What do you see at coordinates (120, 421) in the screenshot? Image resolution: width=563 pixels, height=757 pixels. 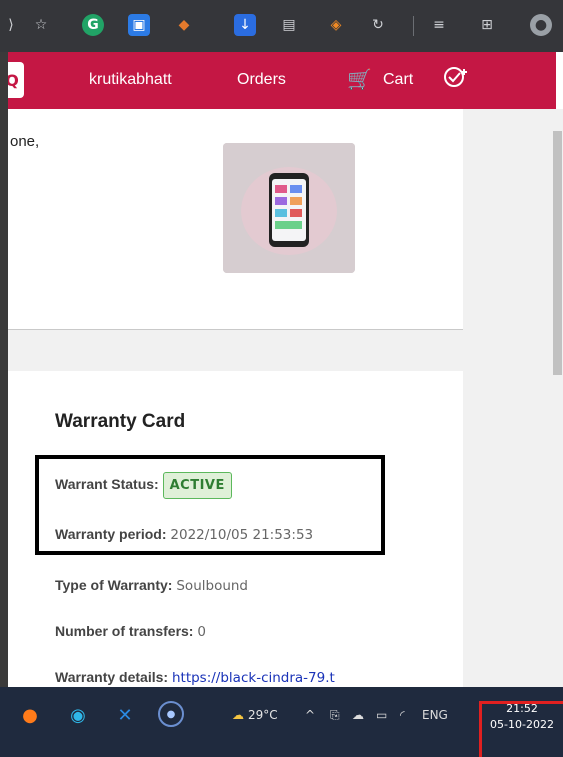 I see `warranty-title: Warranty Card` at bounding box center [120, 421].